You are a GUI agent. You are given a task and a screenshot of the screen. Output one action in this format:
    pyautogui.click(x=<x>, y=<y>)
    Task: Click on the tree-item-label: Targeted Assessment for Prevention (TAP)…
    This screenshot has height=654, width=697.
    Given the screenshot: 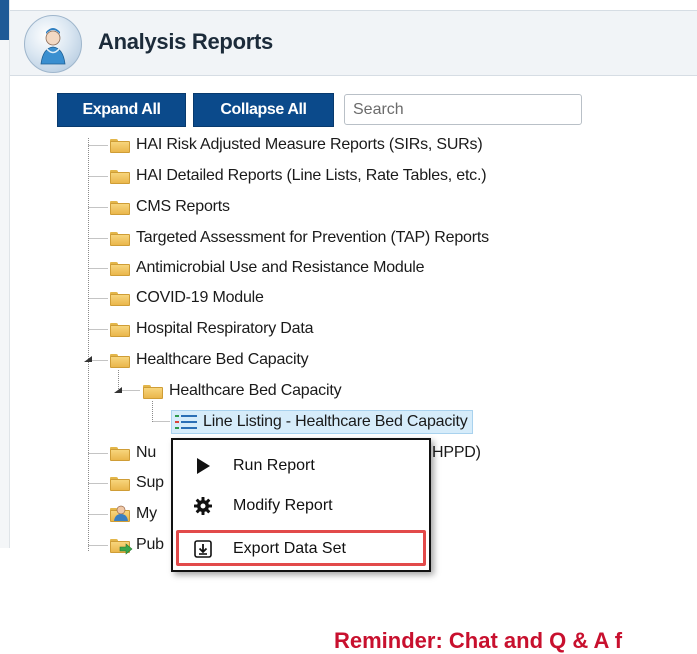 What is the action you would take?
    pyautogui.click(x=312, y=237)
    